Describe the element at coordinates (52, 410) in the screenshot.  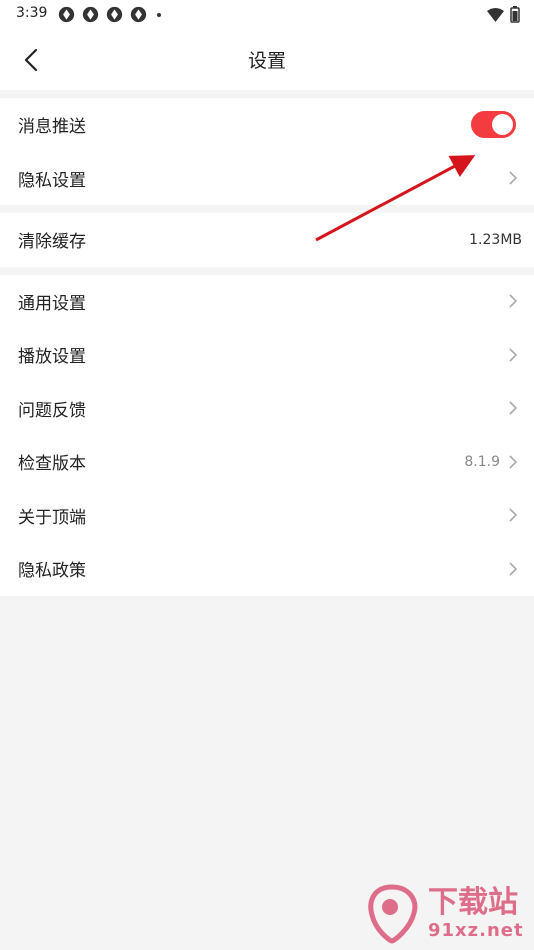
I see `setting-label: 问题反馈` at that location.